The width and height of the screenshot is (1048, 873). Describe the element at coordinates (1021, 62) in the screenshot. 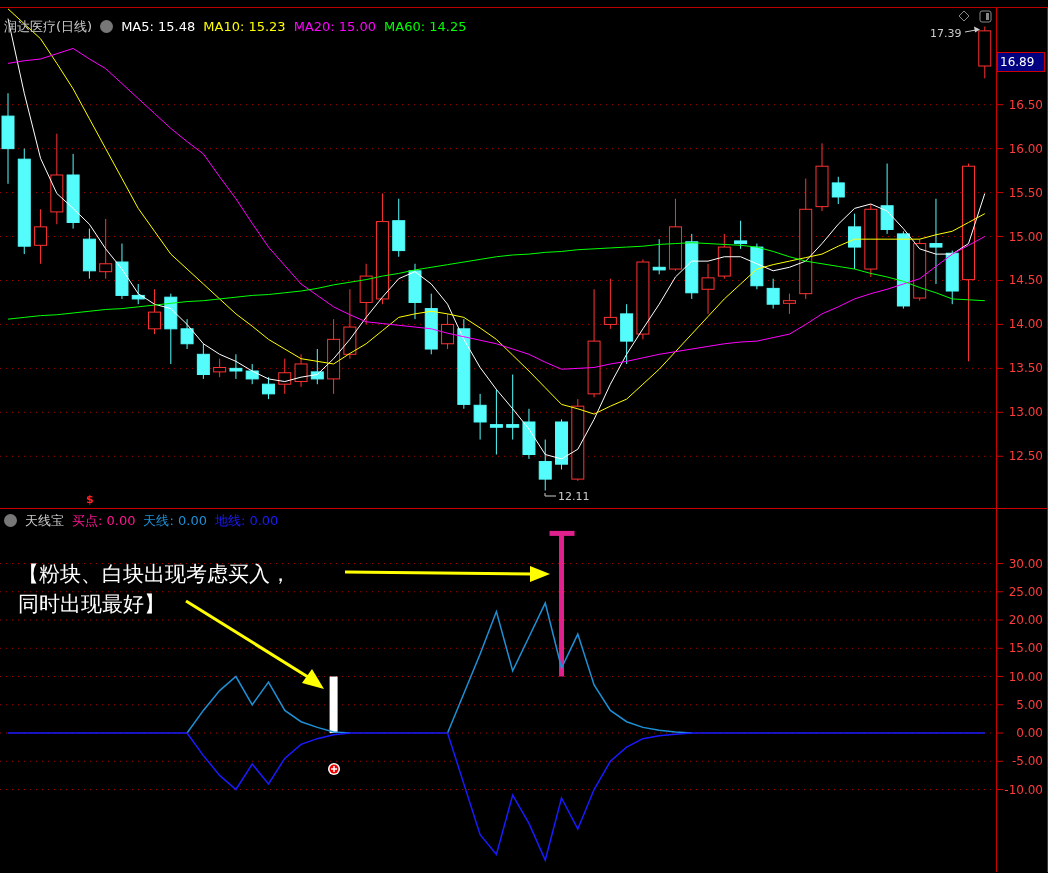

I see `current-price-label: 16.89` at that location.